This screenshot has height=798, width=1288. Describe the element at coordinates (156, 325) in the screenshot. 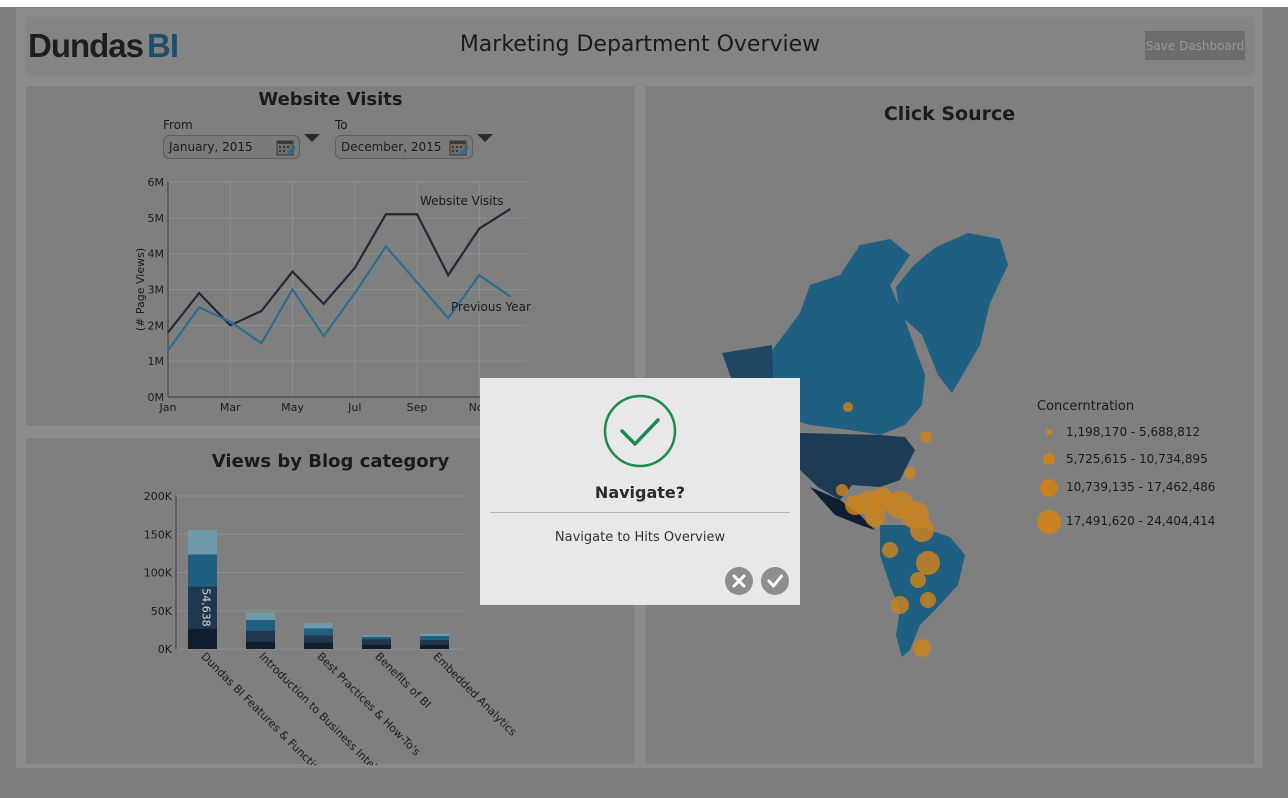

I see `y-tick-label: 2M` at that location.